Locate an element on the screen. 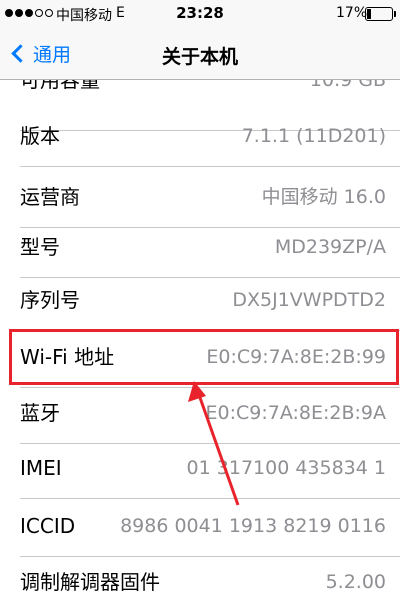  status-bar: 中国移动 E 23:28 17% is located at coordinates (200, 14).